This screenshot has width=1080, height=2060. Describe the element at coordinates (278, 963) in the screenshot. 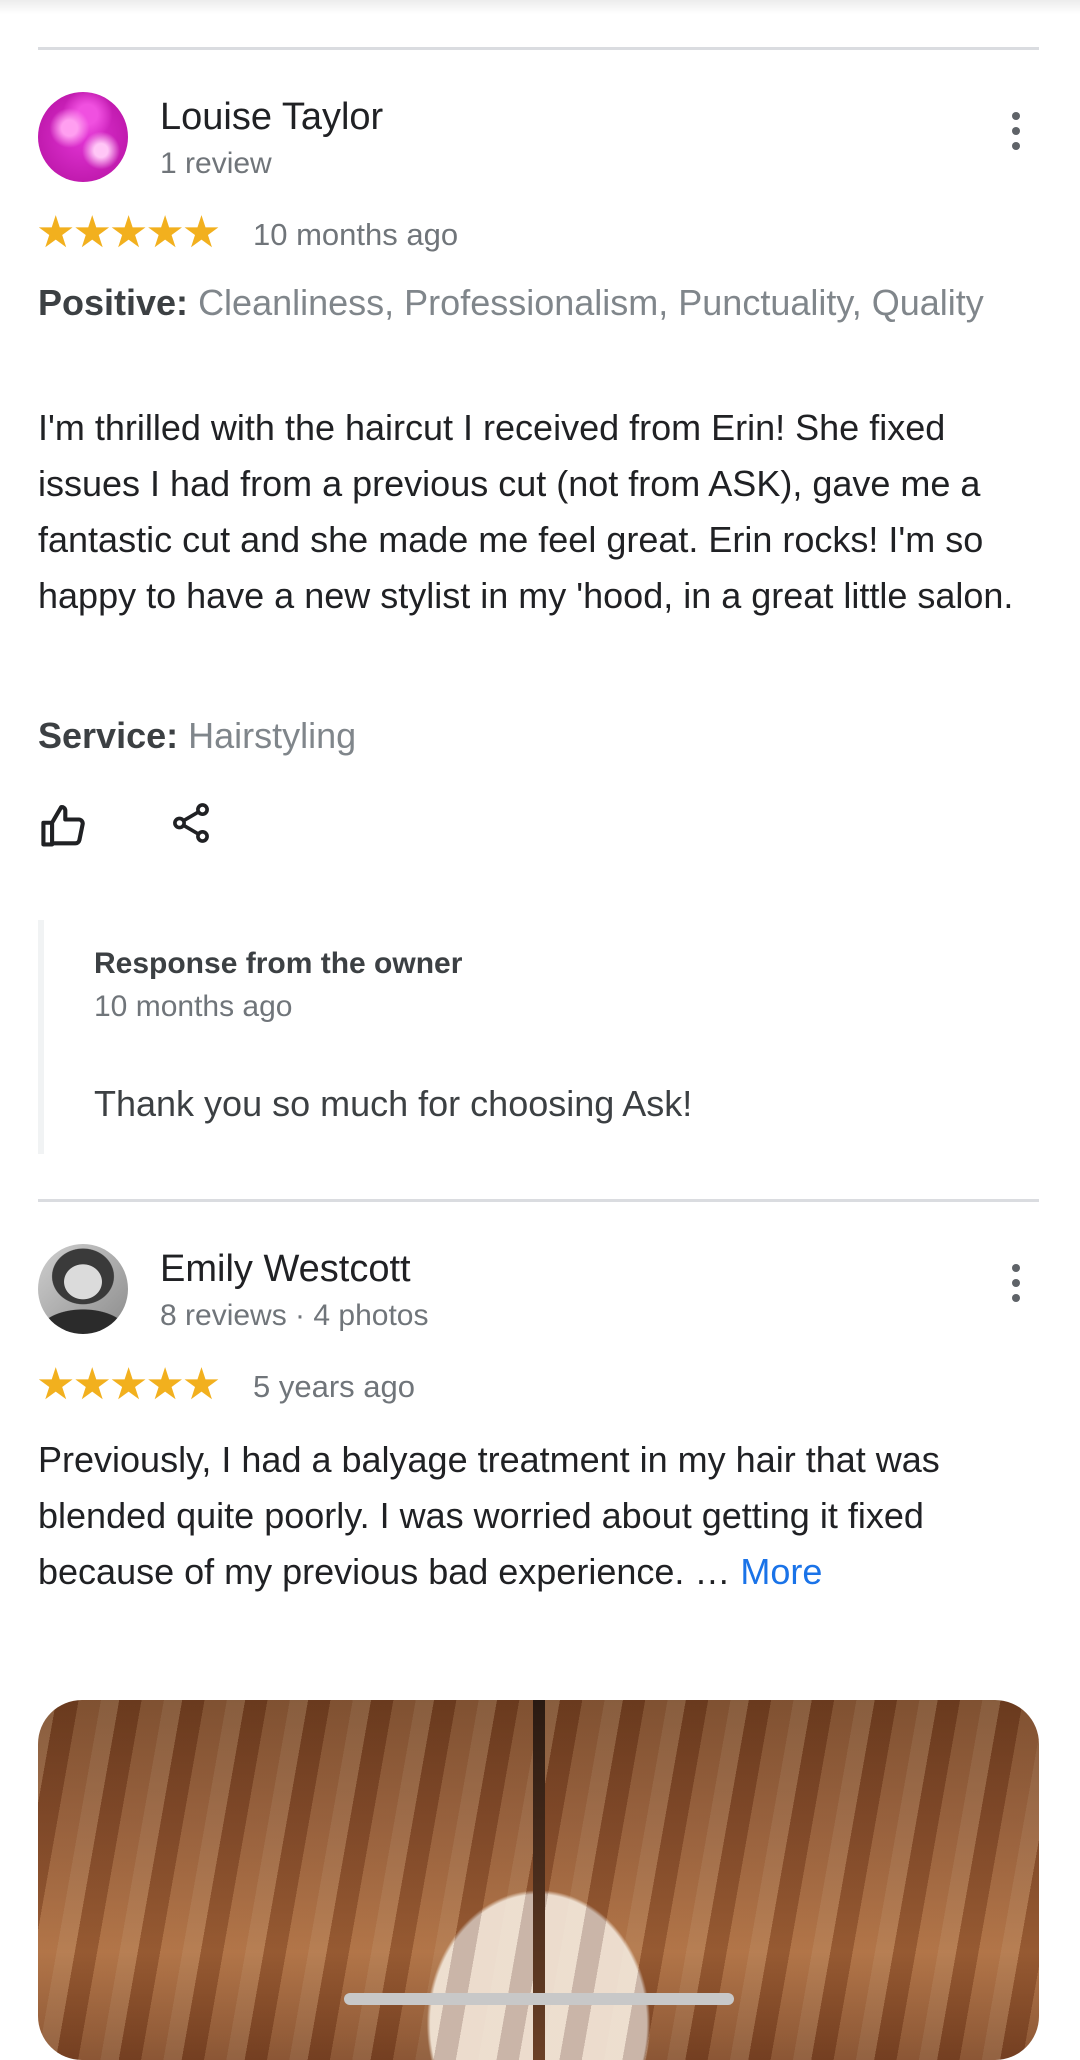

I see `owner-response-title: Response from the owner` at that location.